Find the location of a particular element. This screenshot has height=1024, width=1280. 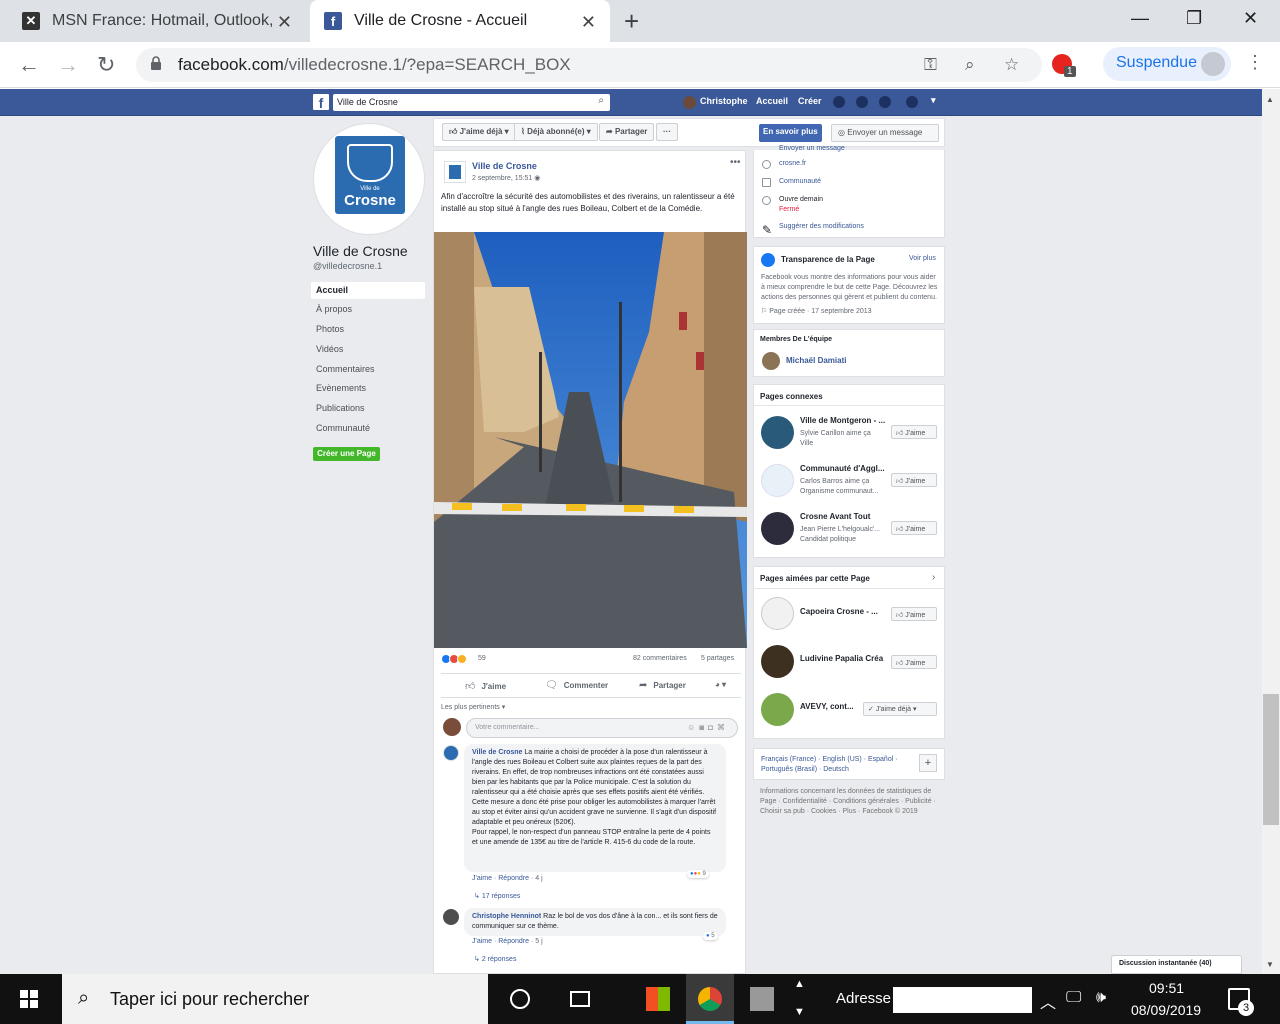

minimize-icon: — is located at coordinates (1140, 18).